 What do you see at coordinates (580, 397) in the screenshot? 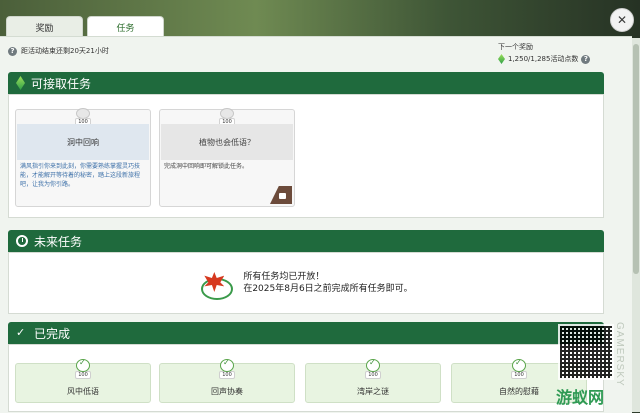
I see `watermark-text: 游蚁网` at bounding box center [580, 397].